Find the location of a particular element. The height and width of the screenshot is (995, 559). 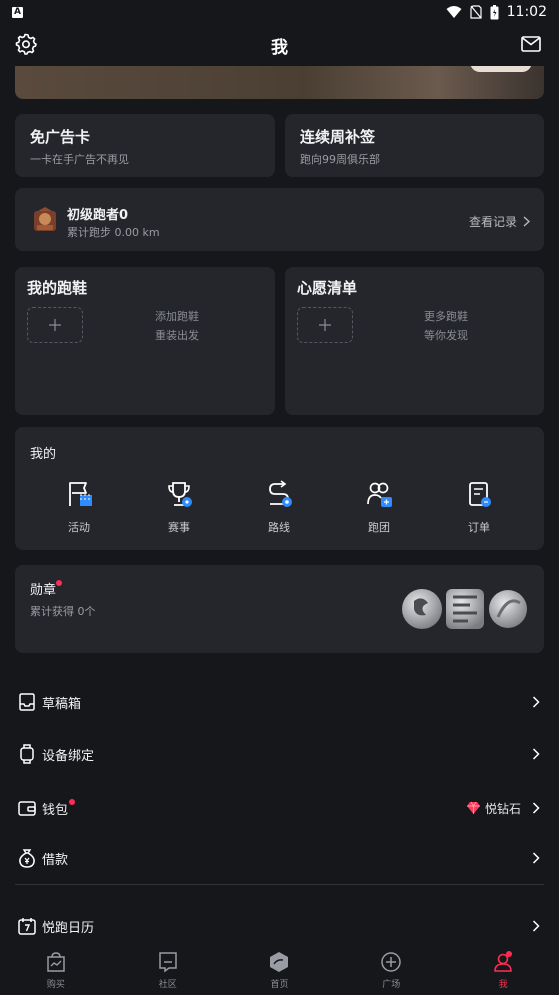

wallet-diamond-label: 悦钻石 is located at coordinates (502, 808).